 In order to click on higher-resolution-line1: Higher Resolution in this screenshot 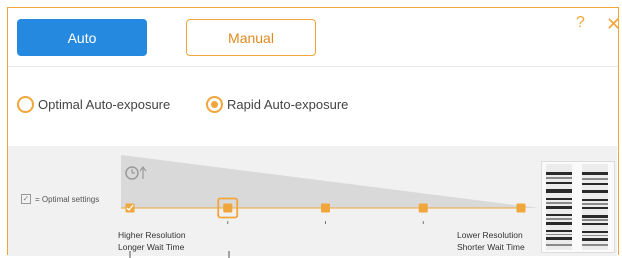, I will do `click(152, 235)`.